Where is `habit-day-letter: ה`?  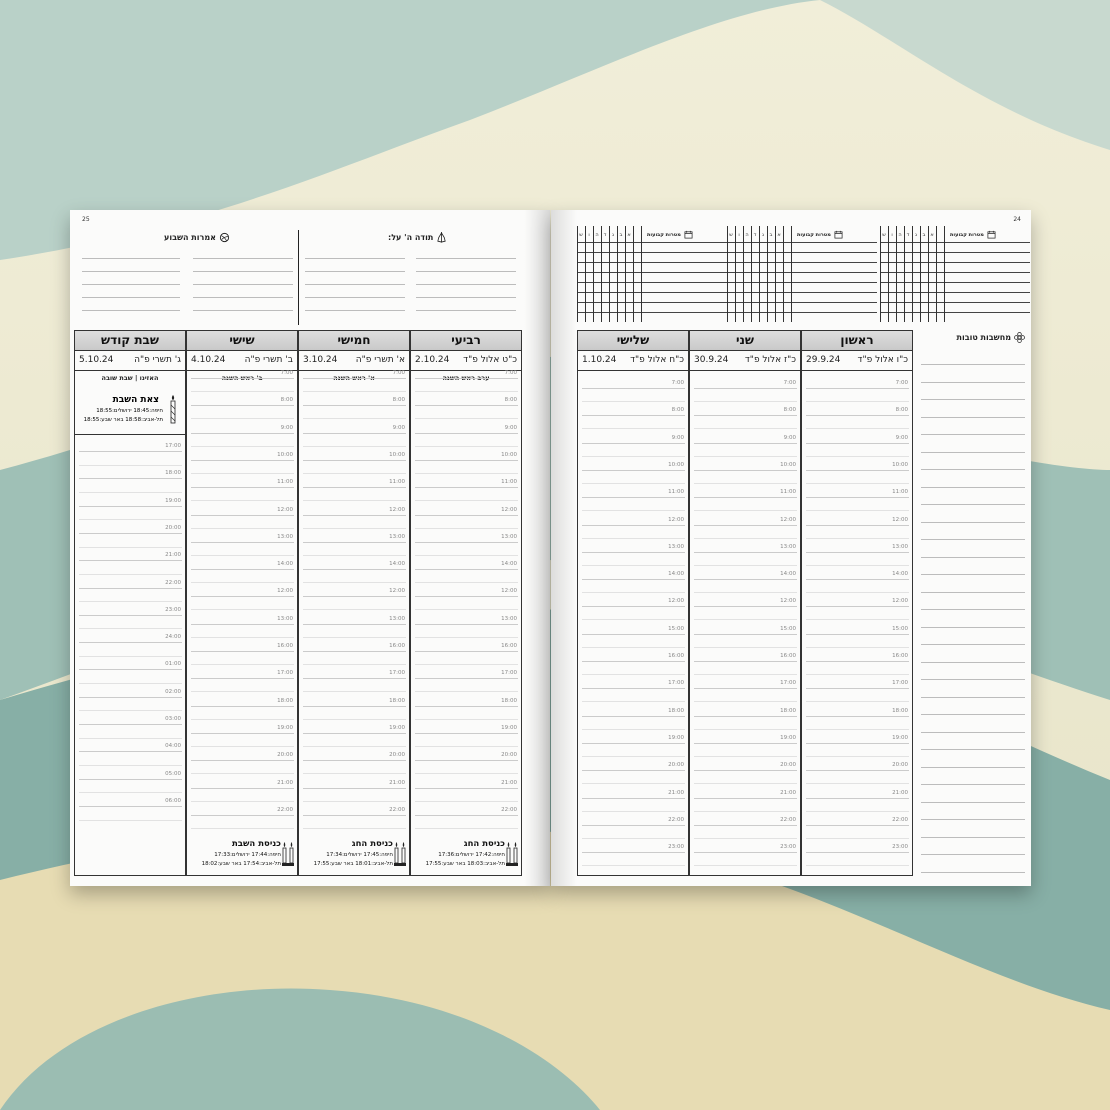
habit-day-letter: ה is located at coordinates (900, 235).